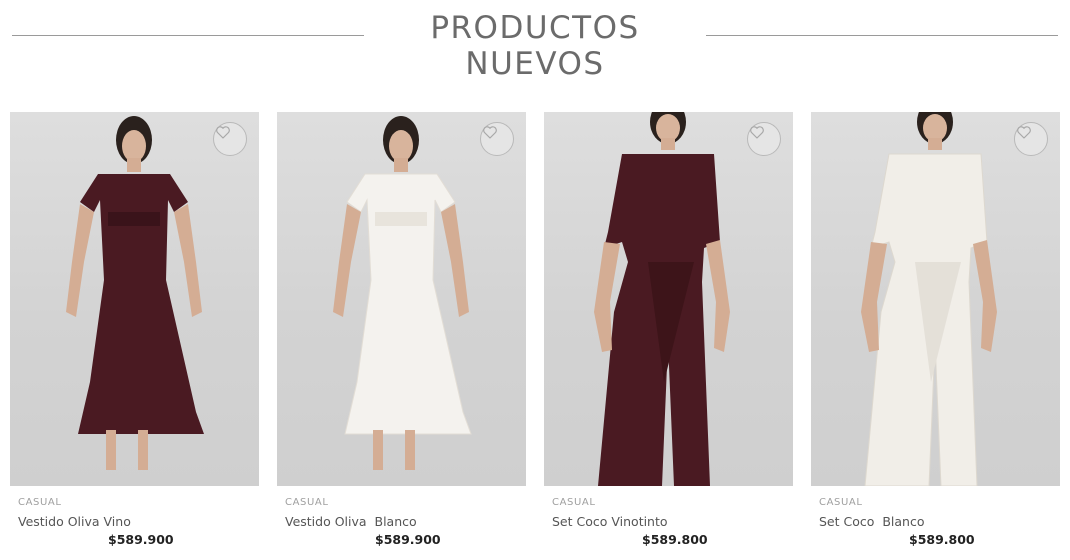  What do you see at coordinates (74, 521) in the screenshot?
I see `product-name-link: Vestido Oliva Vino` at bounding box center [74, 521].